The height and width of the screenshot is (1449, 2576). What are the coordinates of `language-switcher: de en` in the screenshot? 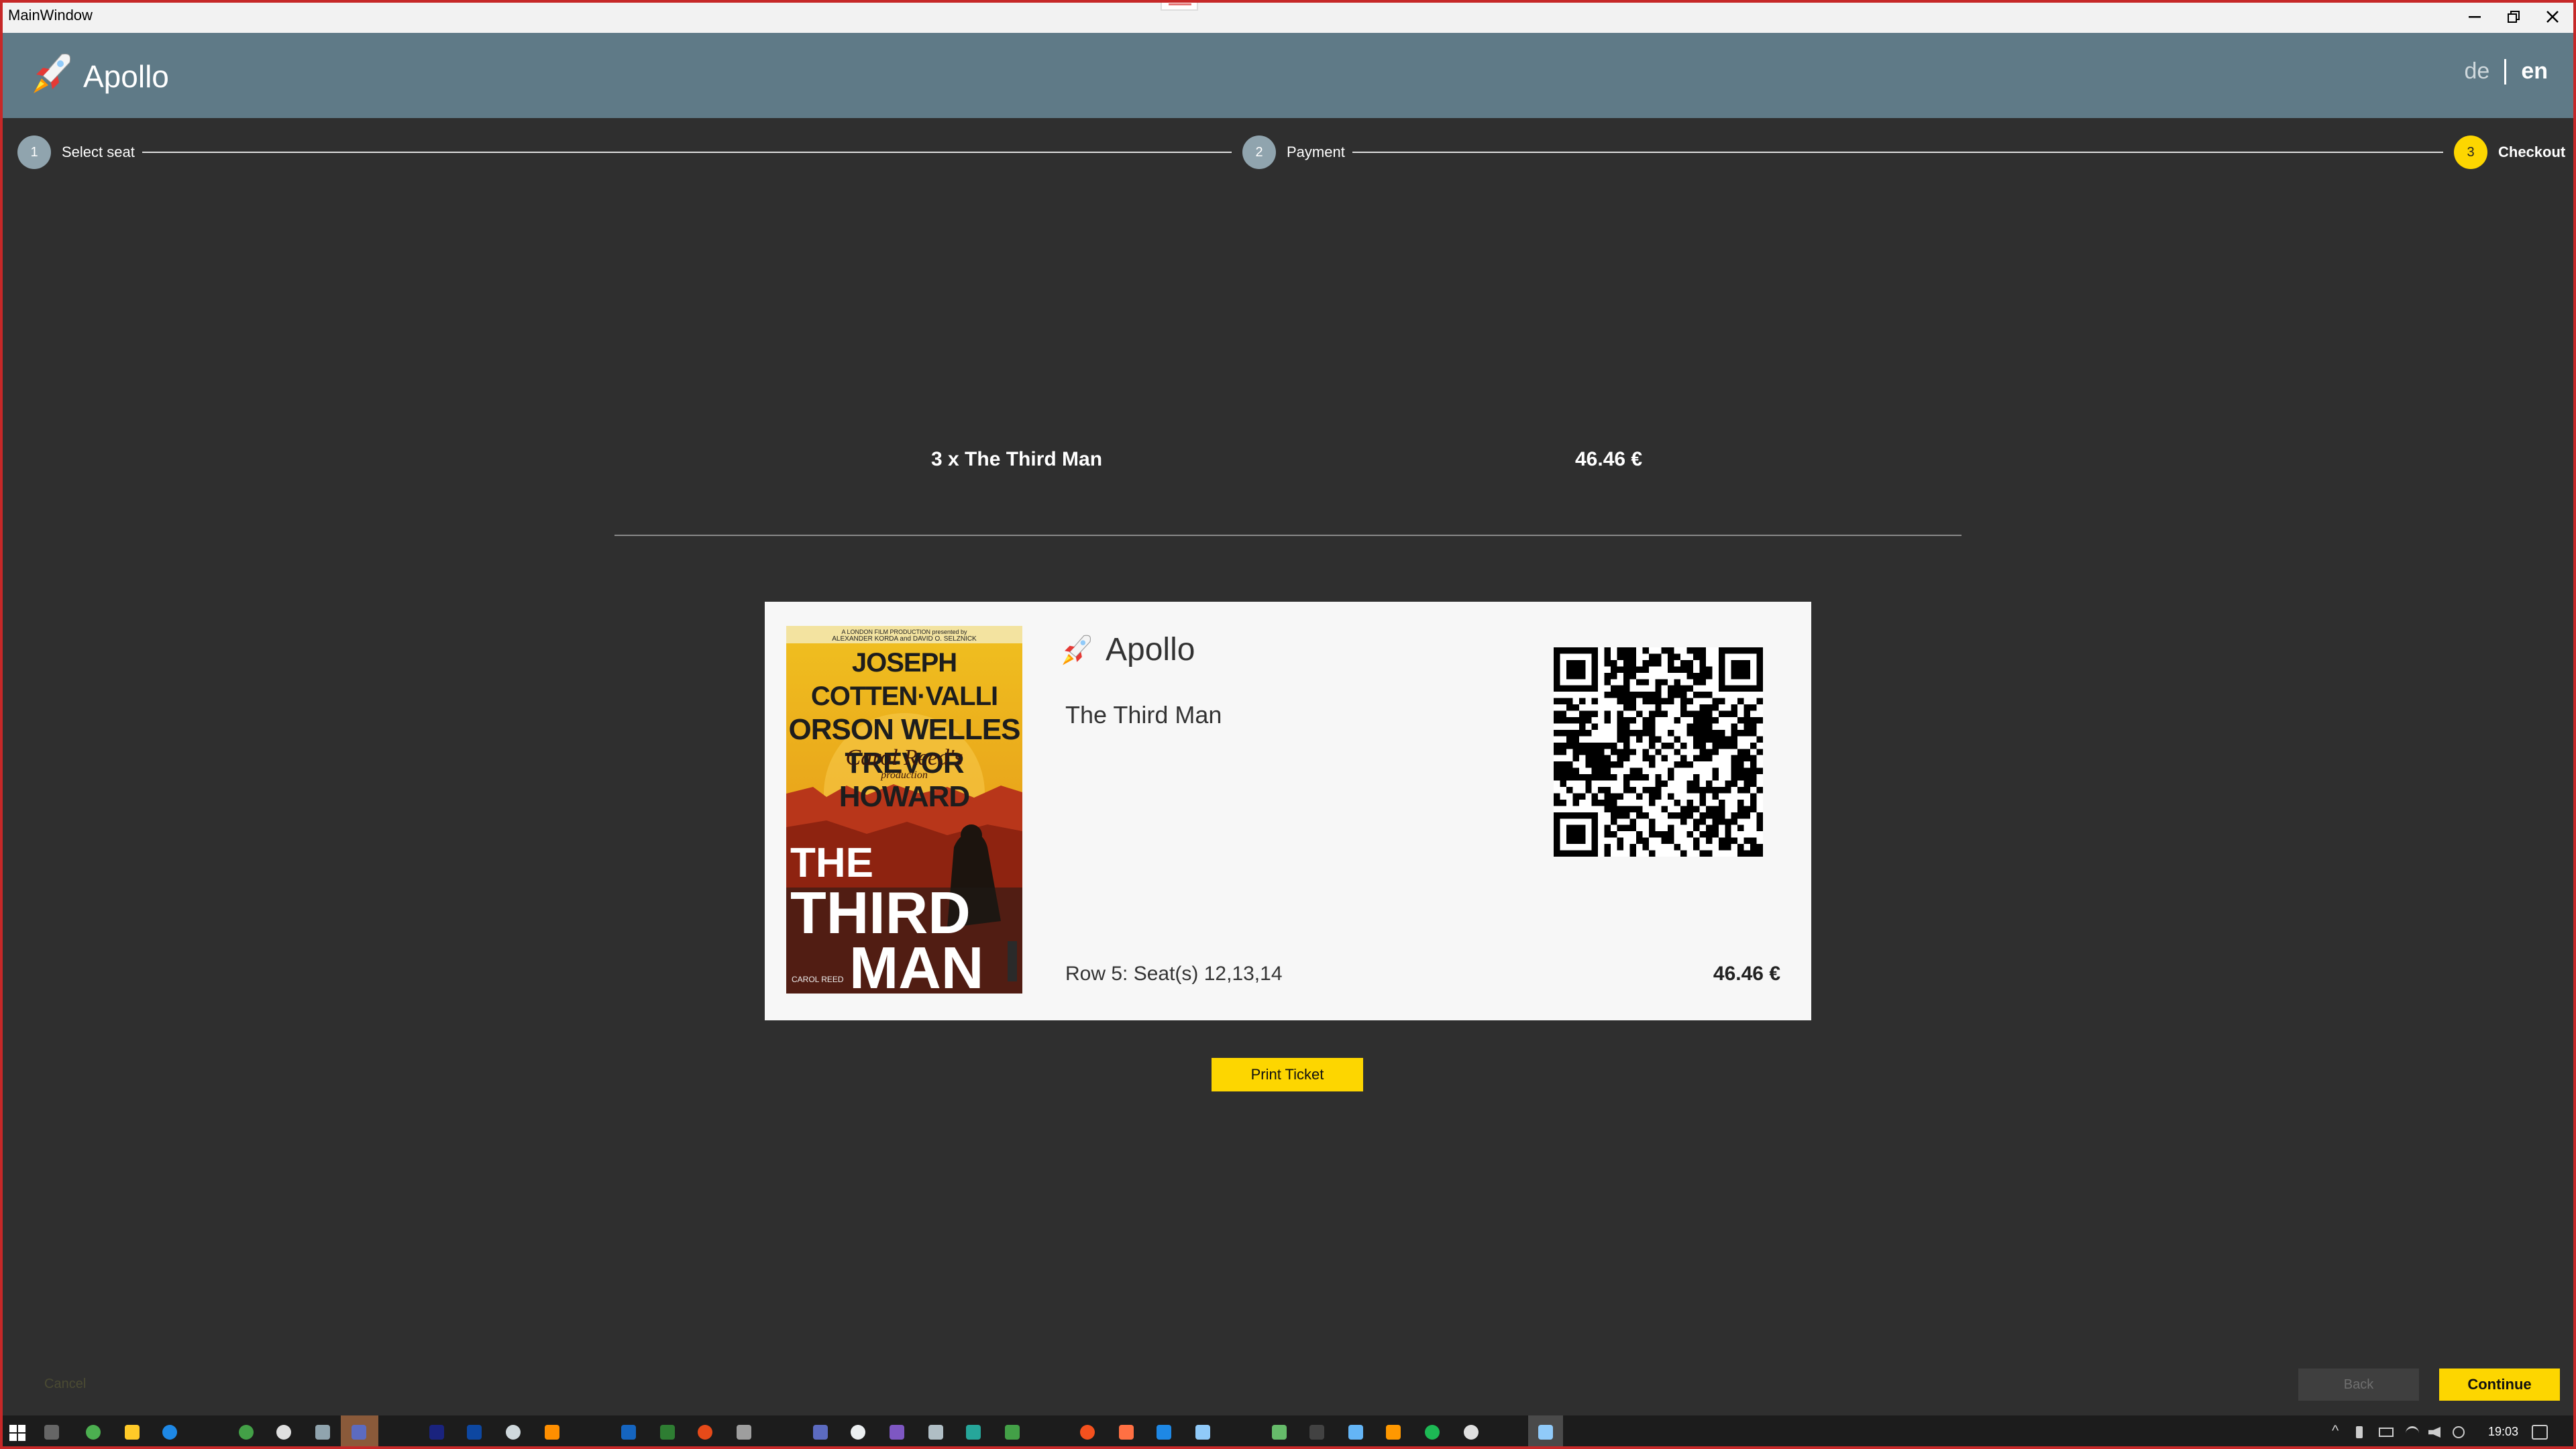 It's located at (2506, 71).